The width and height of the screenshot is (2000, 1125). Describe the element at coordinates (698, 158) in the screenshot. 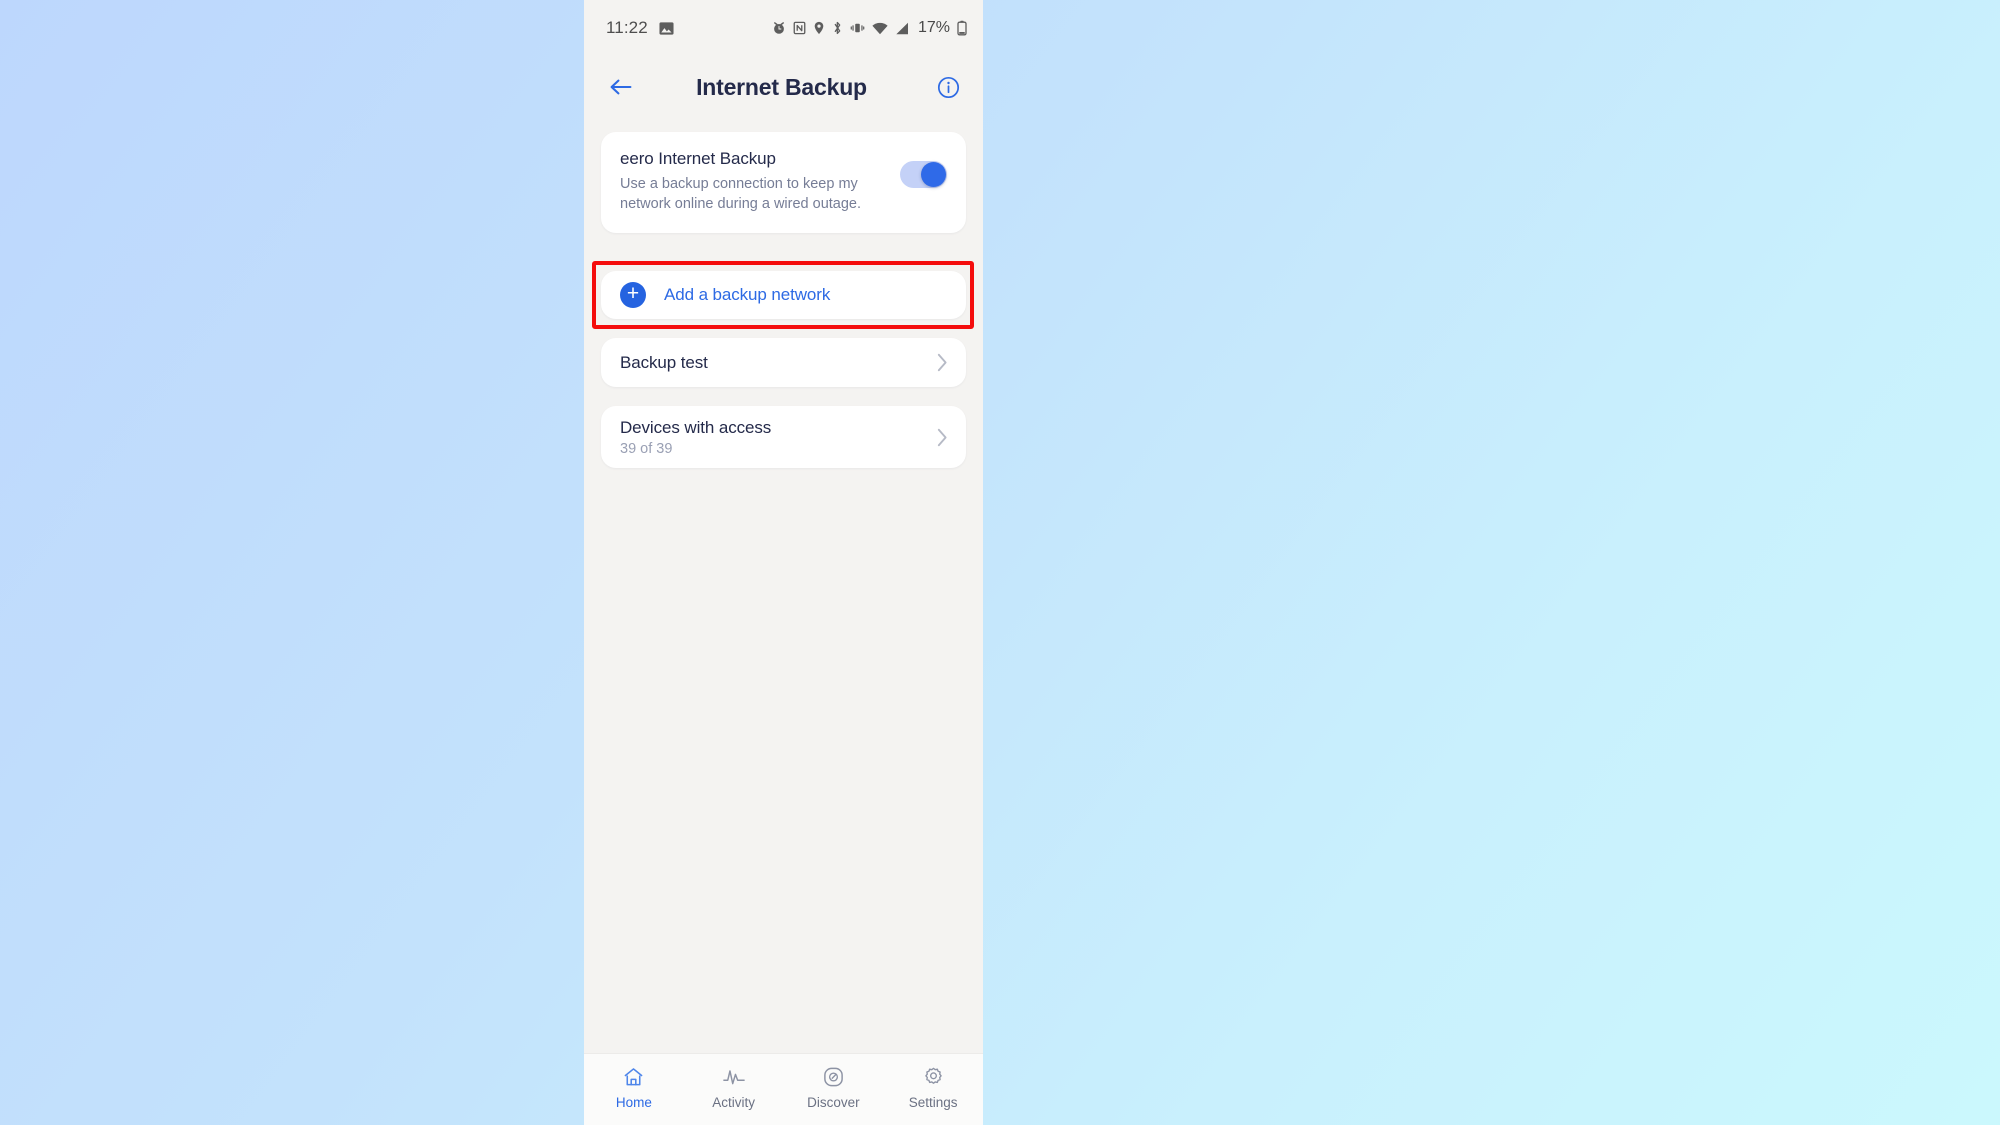

I see `eero-card-title: eero Internet Backup` at that location.